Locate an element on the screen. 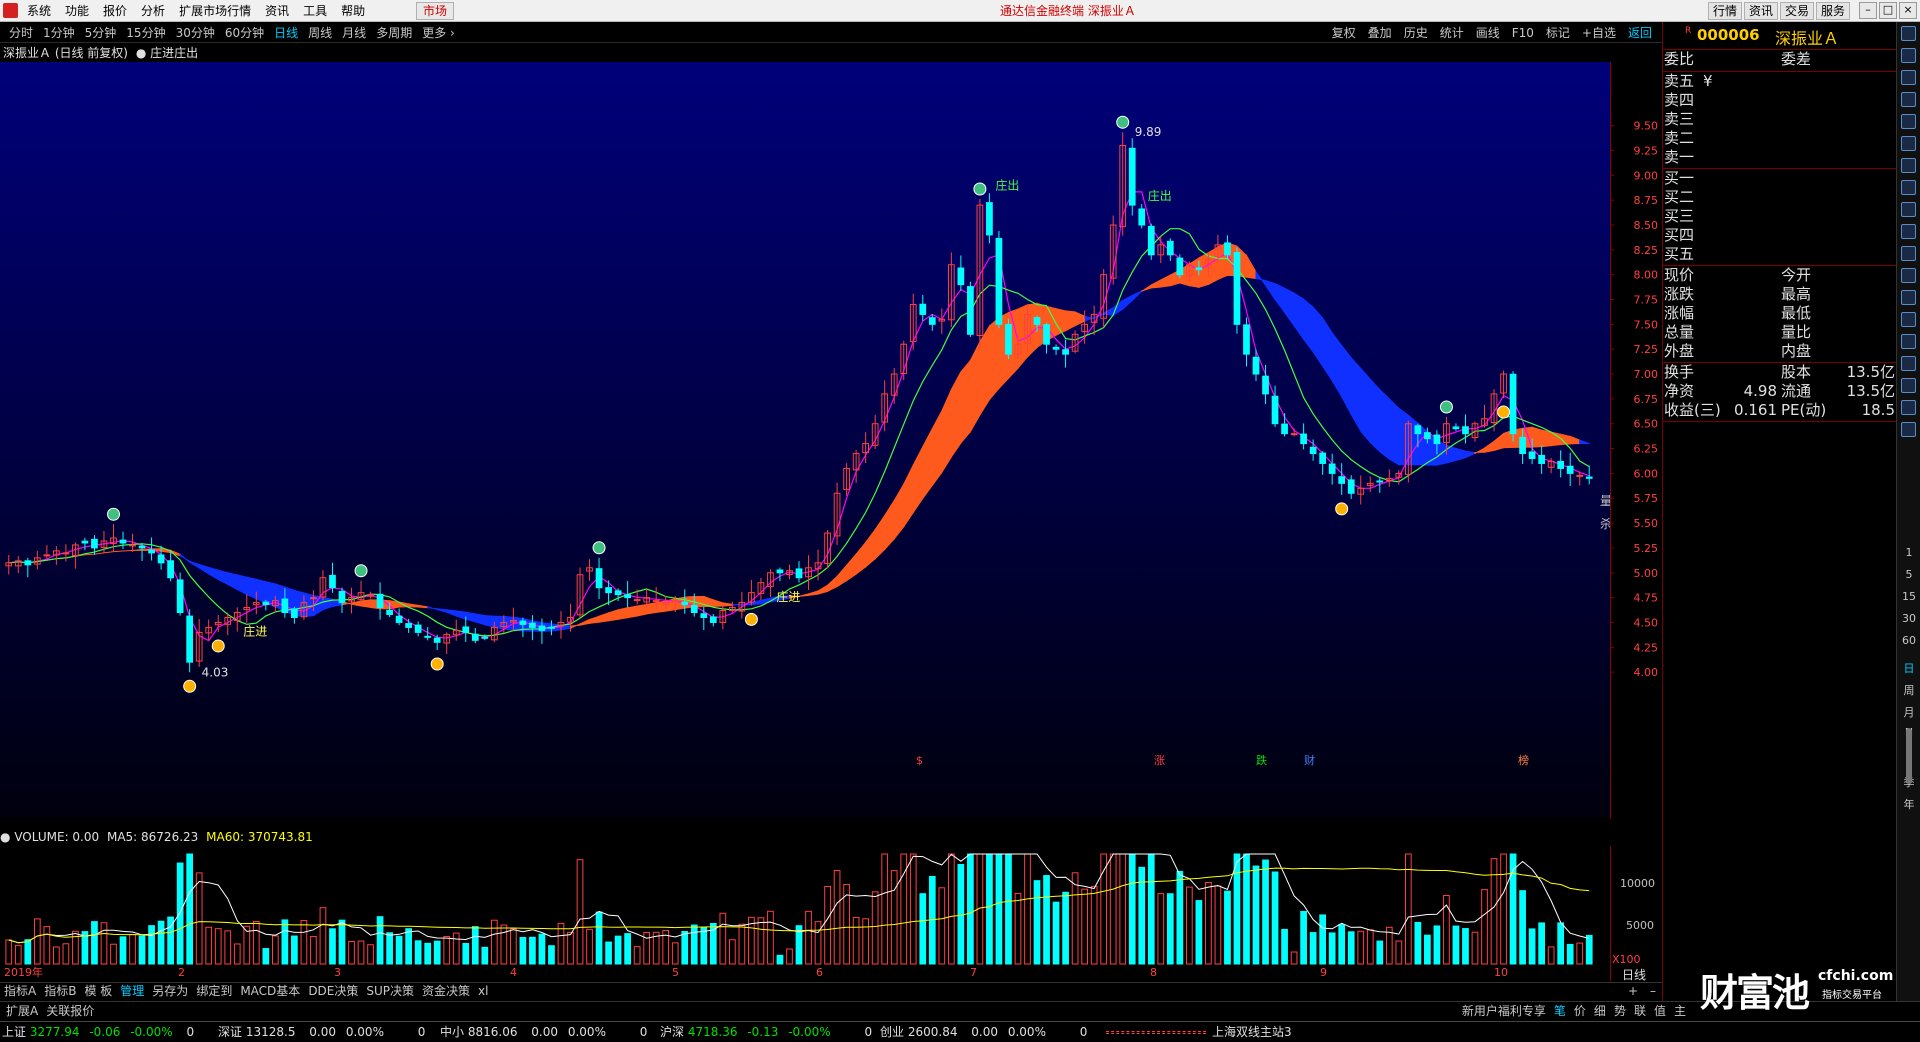  menu-news: 资讯 is located at coordinates (279, 11).